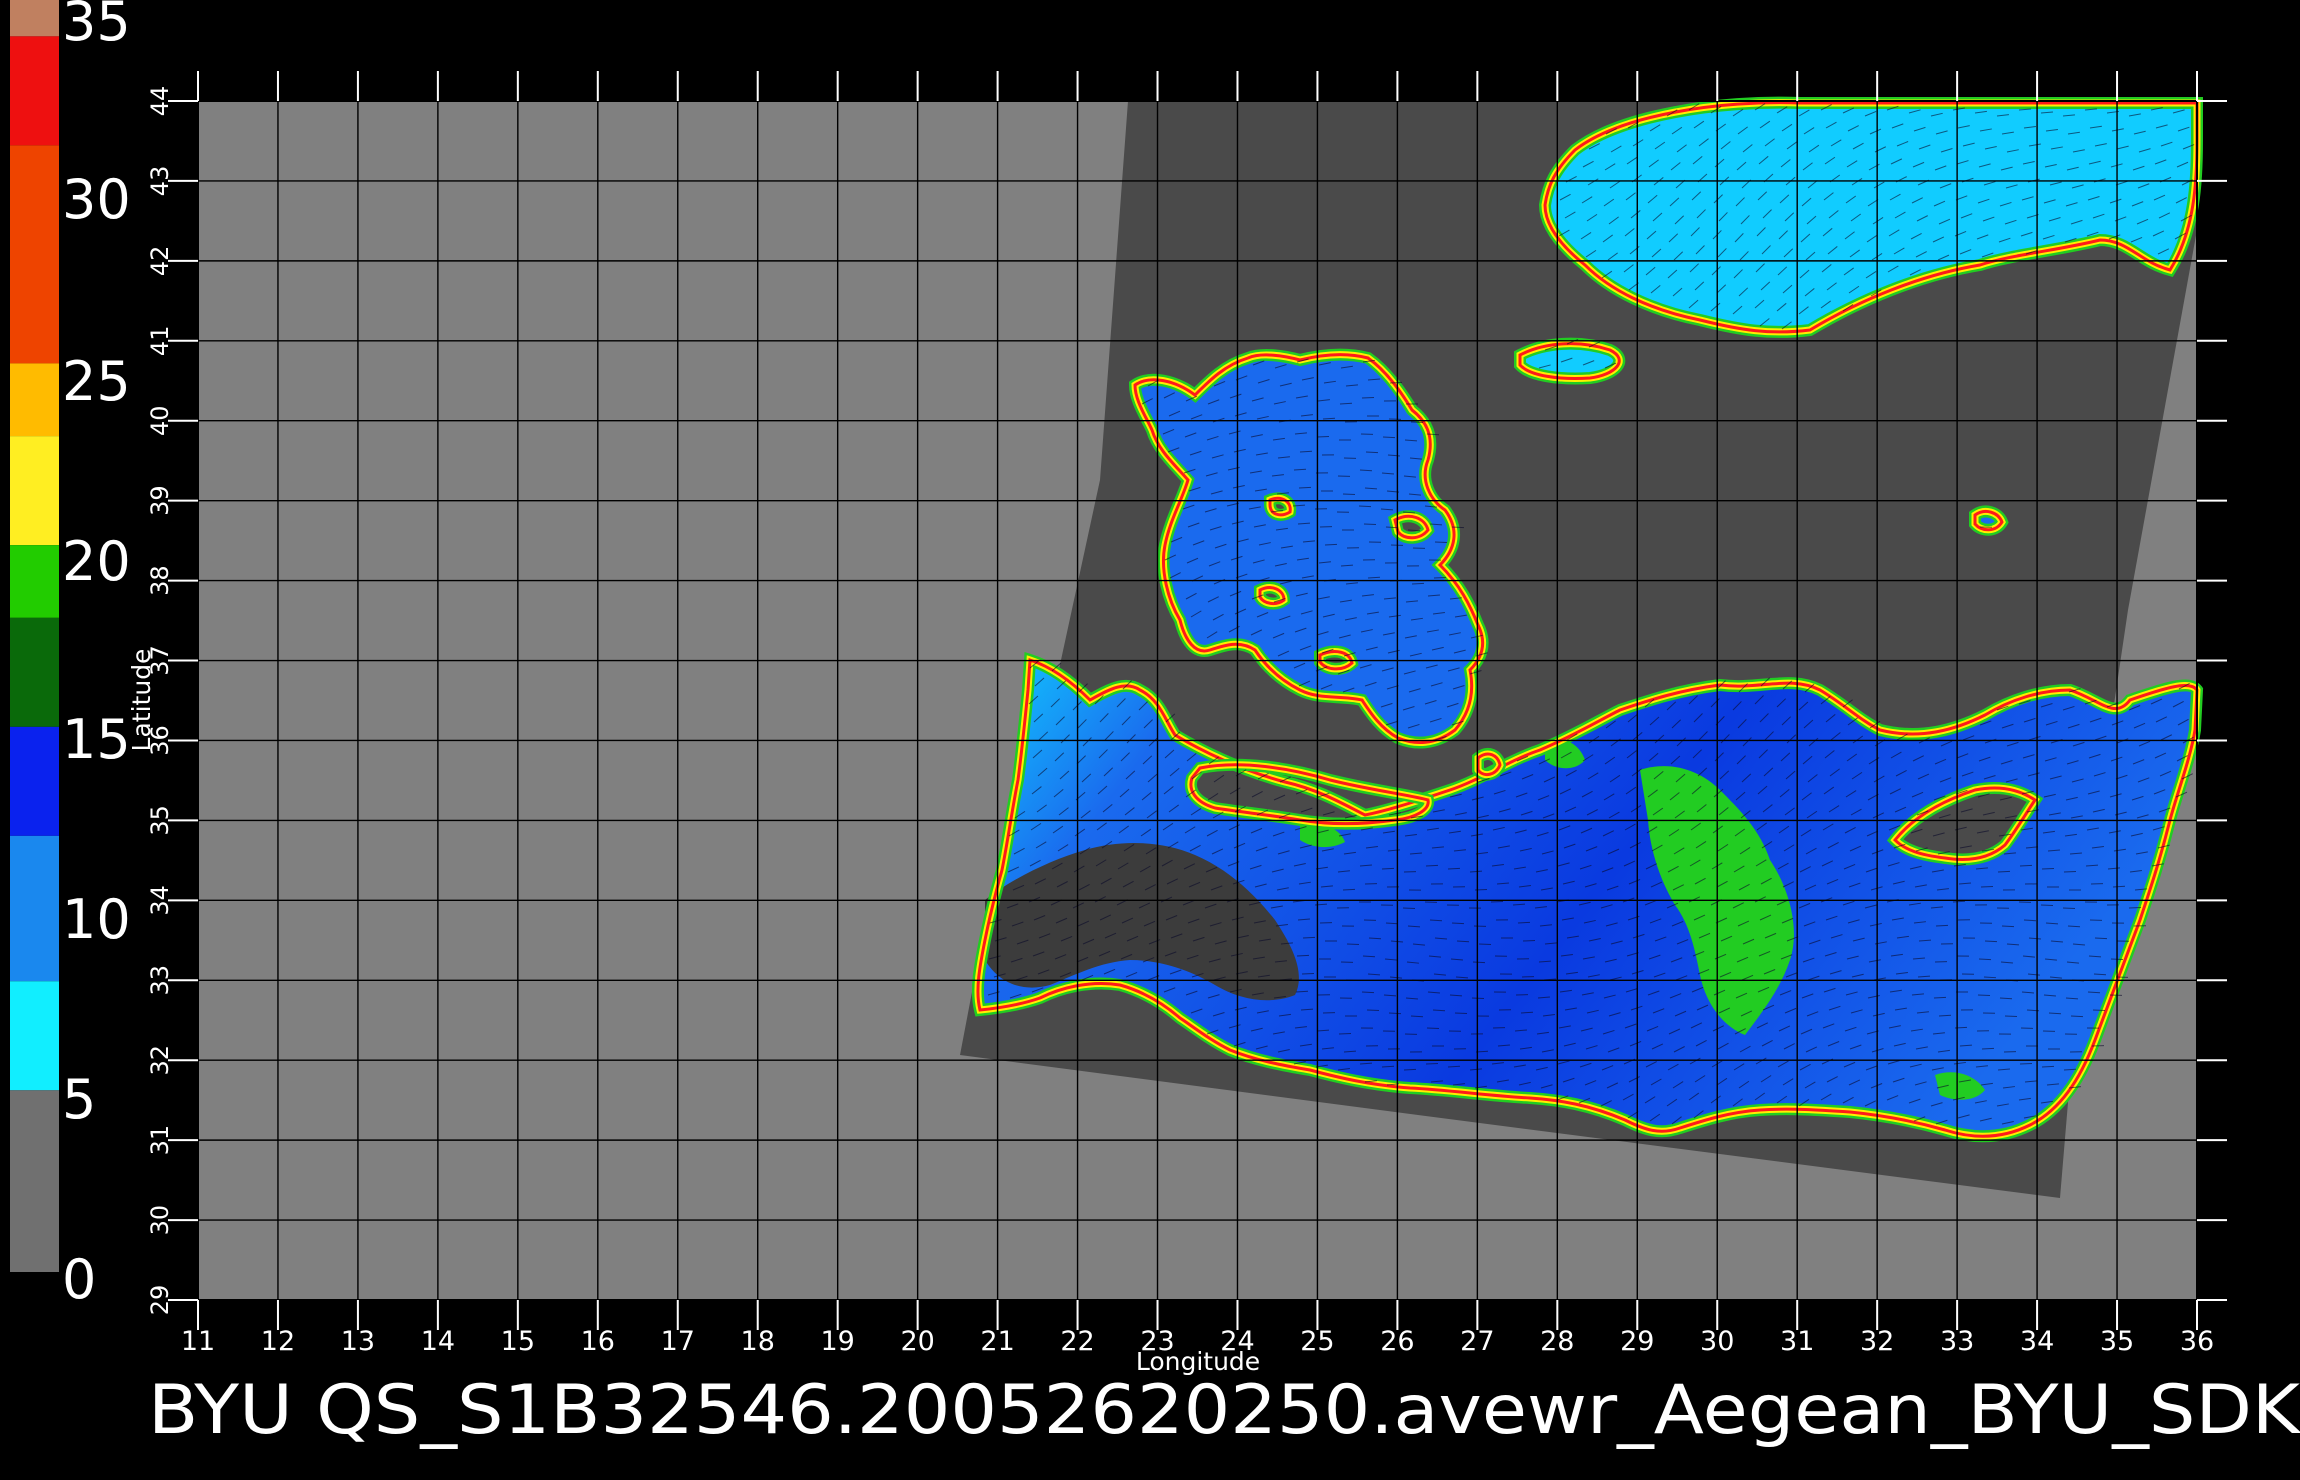 The image size is (2300, 1480). What do you see at coordinates (141, 700) in the screenshot?
I see `y-axis-label: Latitude` at bounding box center [141, 700].